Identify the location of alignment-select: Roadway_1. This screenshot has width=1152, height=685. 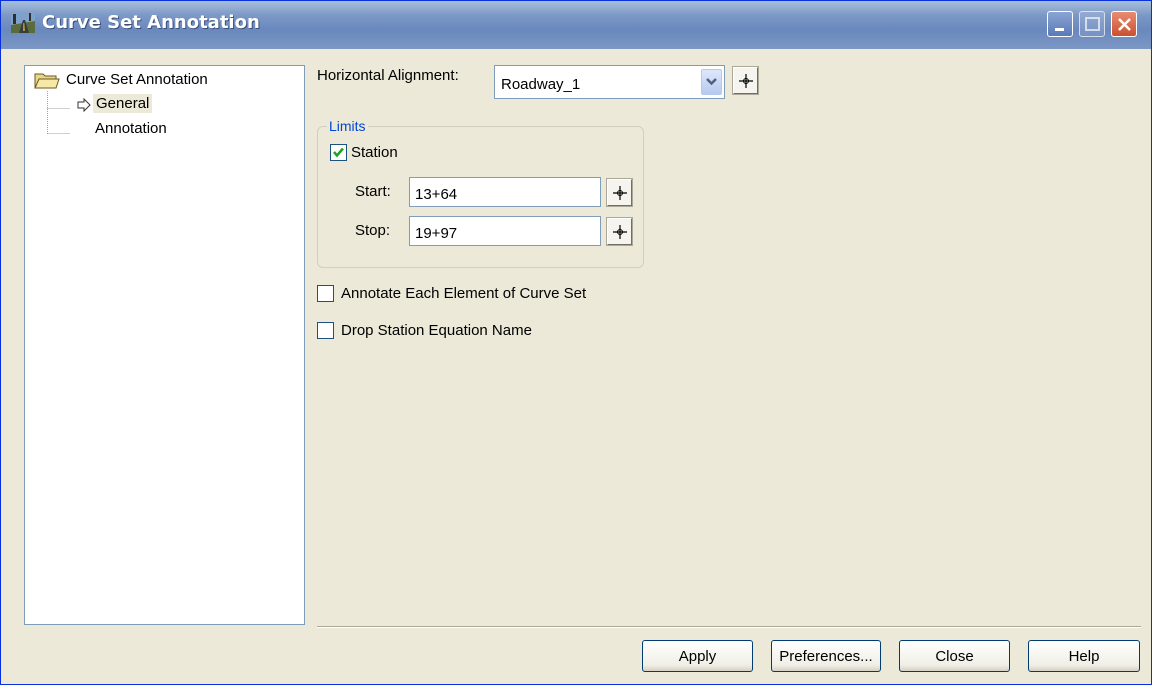
(609, 82).